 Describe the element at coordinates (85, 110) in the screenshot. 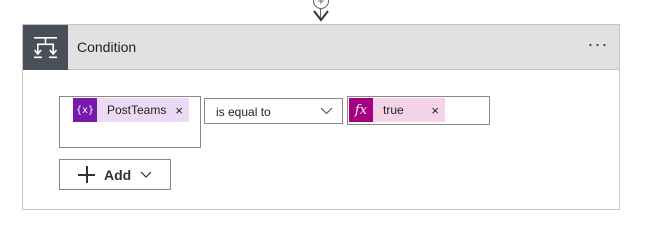

I see `variable-icon: {x}` at that location.